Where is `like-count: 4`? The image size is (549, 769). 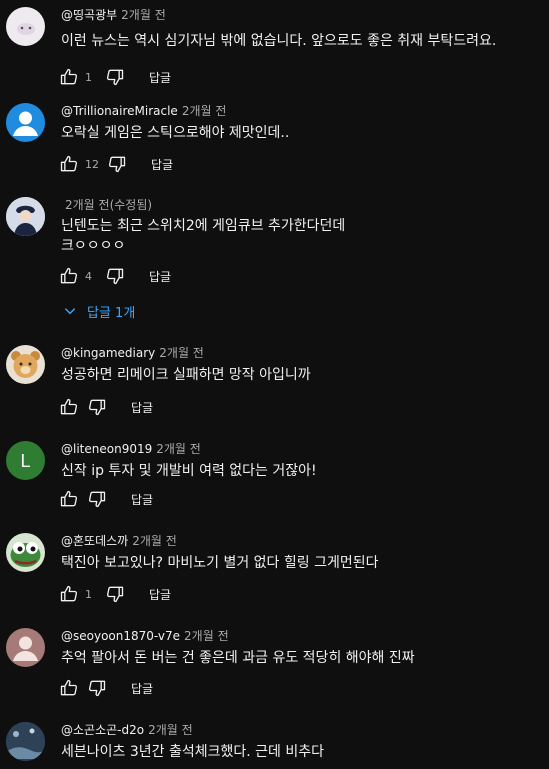 like-count: 4 is located at coordinates (88, 276).